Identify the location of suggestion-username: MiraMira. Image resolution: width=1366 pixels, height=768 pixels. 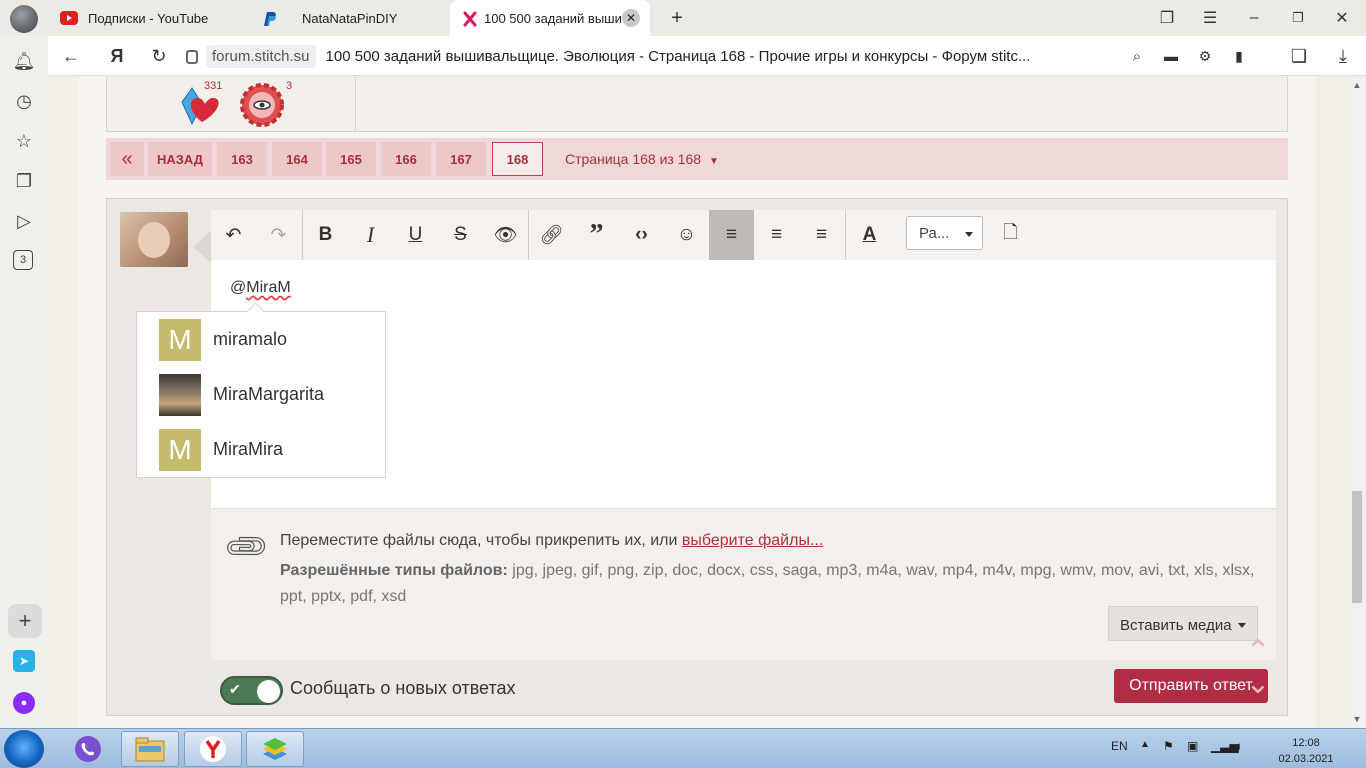
(248, 449).